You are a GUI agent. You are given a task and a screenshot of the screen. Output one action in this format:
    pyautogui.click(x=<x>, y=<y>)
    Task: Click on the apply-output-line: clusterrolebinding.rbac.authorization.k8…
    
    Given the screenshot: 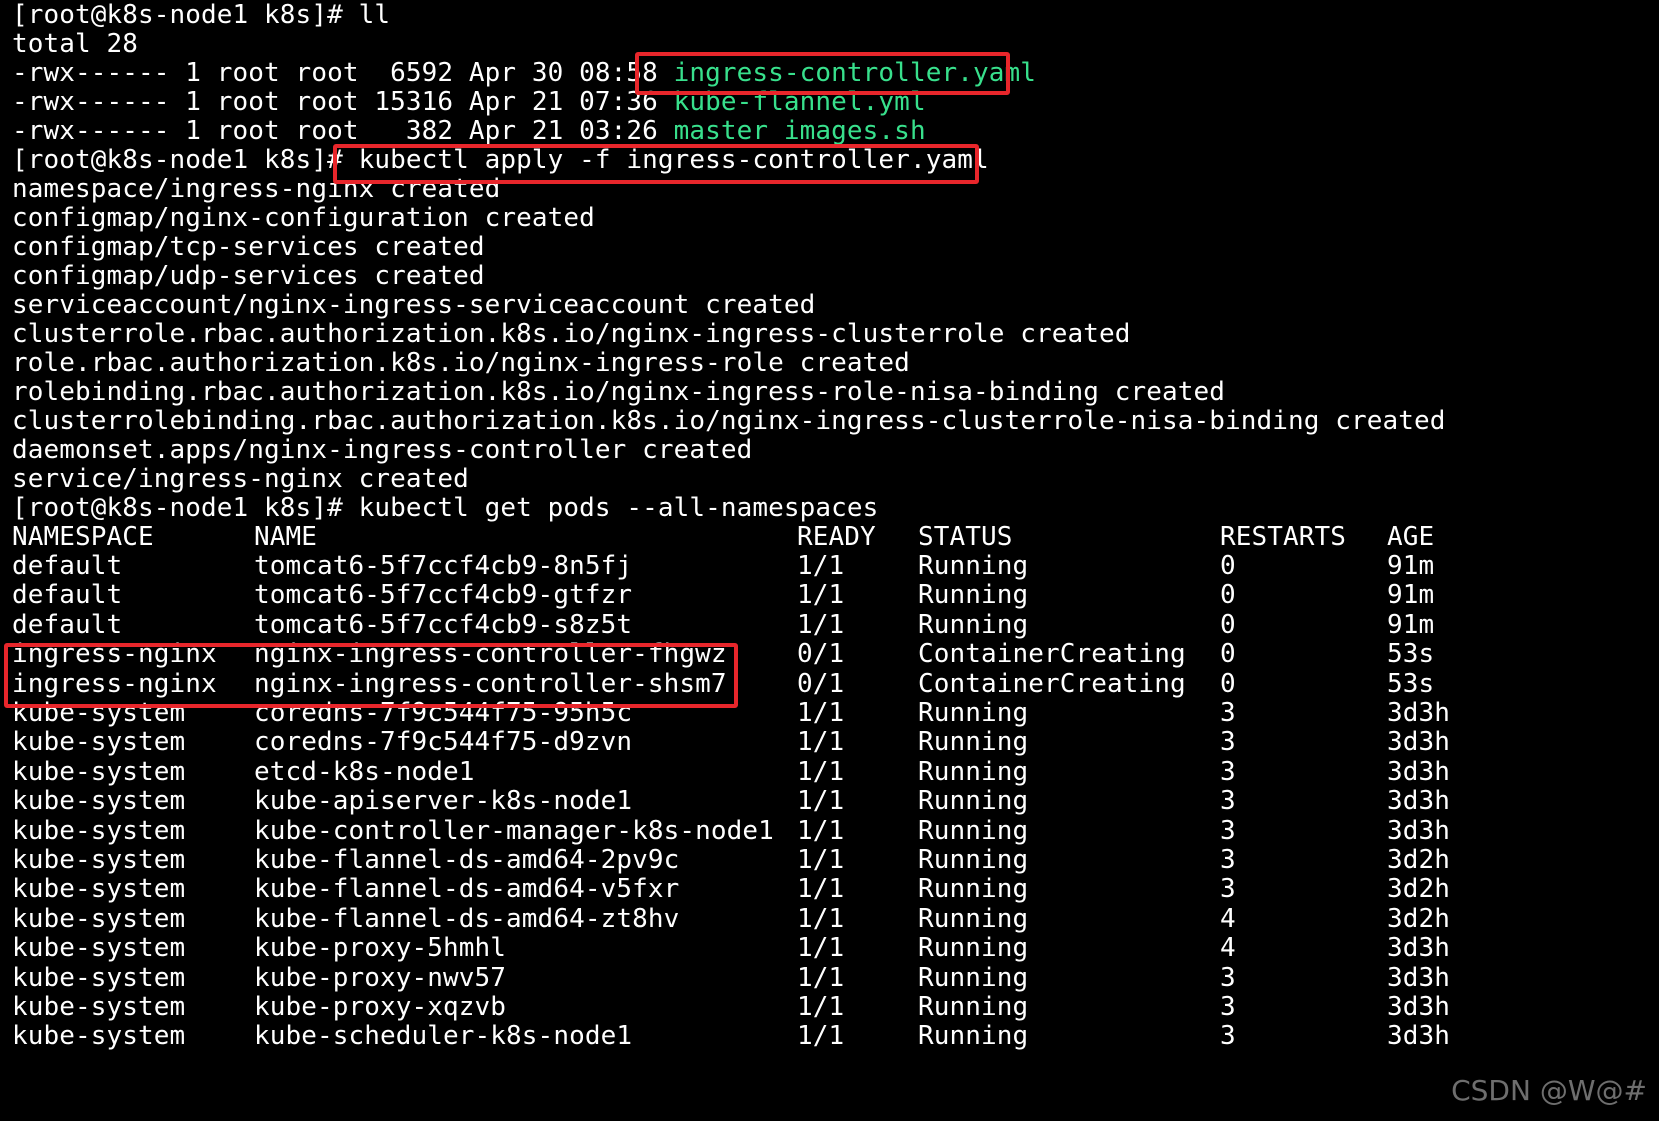 What is the action you would take?
    pyautogui.click(x=729, y=421)
    